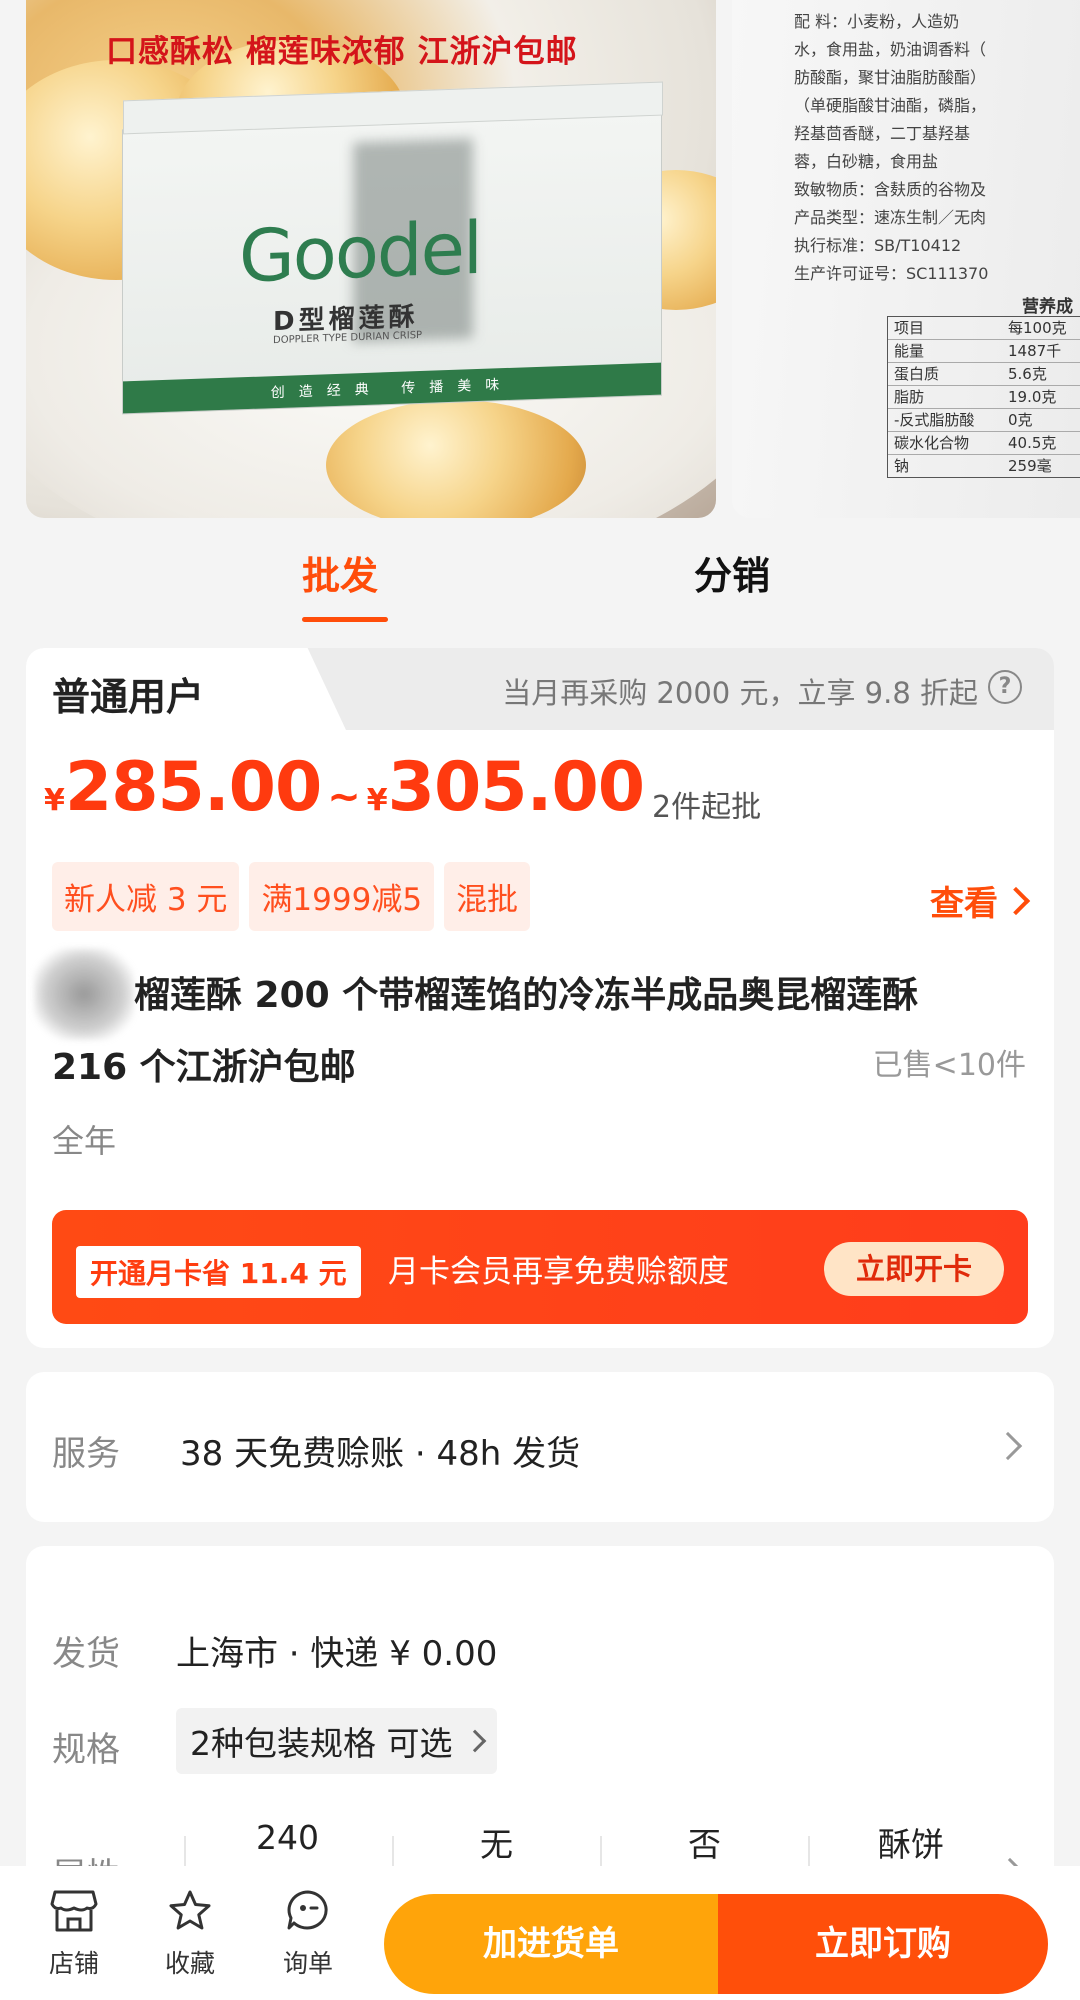 The image size is (1080, 2000). I want to click on label-line: 肪酸酯，聚甘油脂肪酸酯）, so click(890, 77).